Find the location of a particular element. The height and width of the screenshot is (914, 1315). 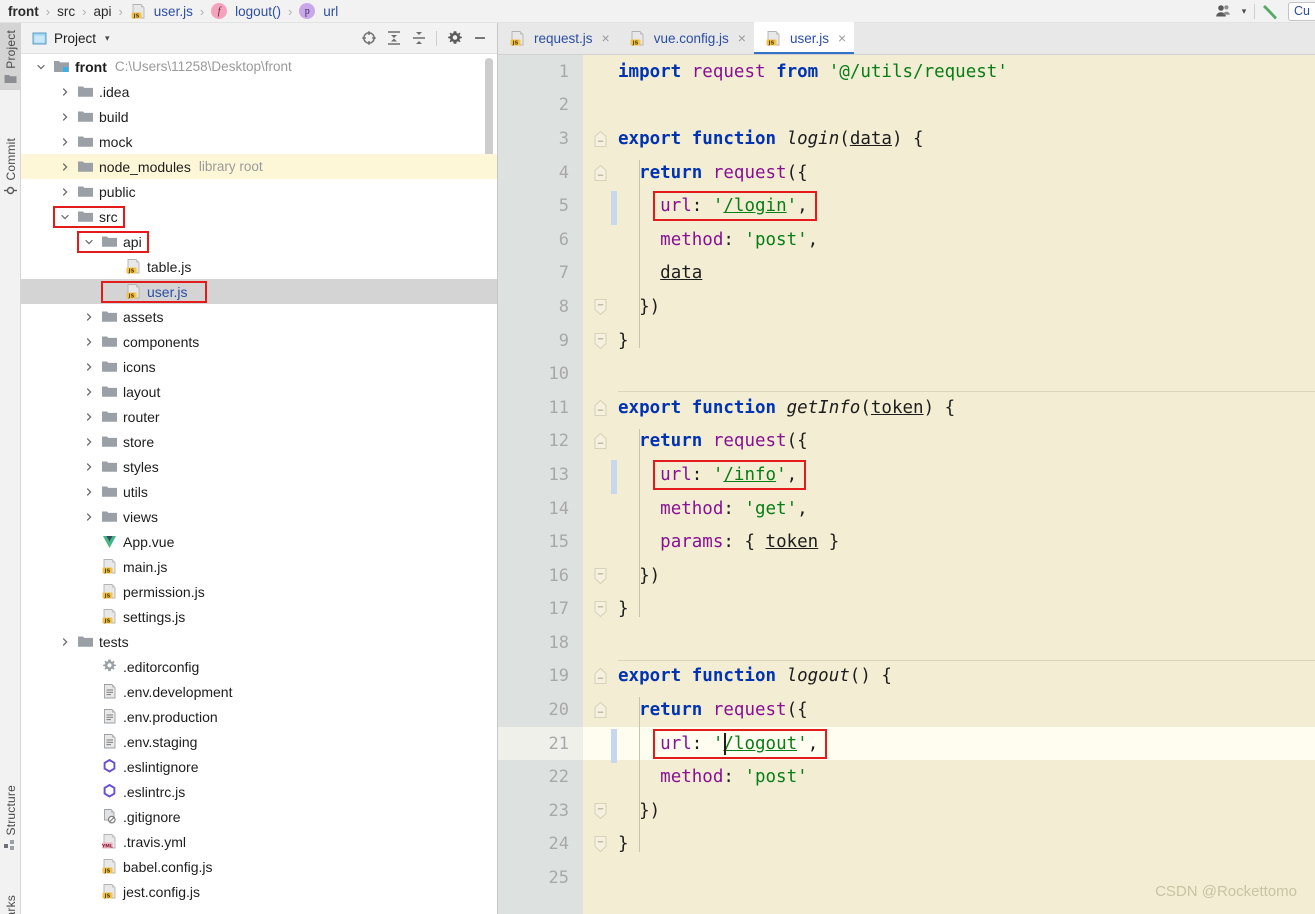

tree-row-settingsjs: JS settings.js is located at coordinates (259, 616).